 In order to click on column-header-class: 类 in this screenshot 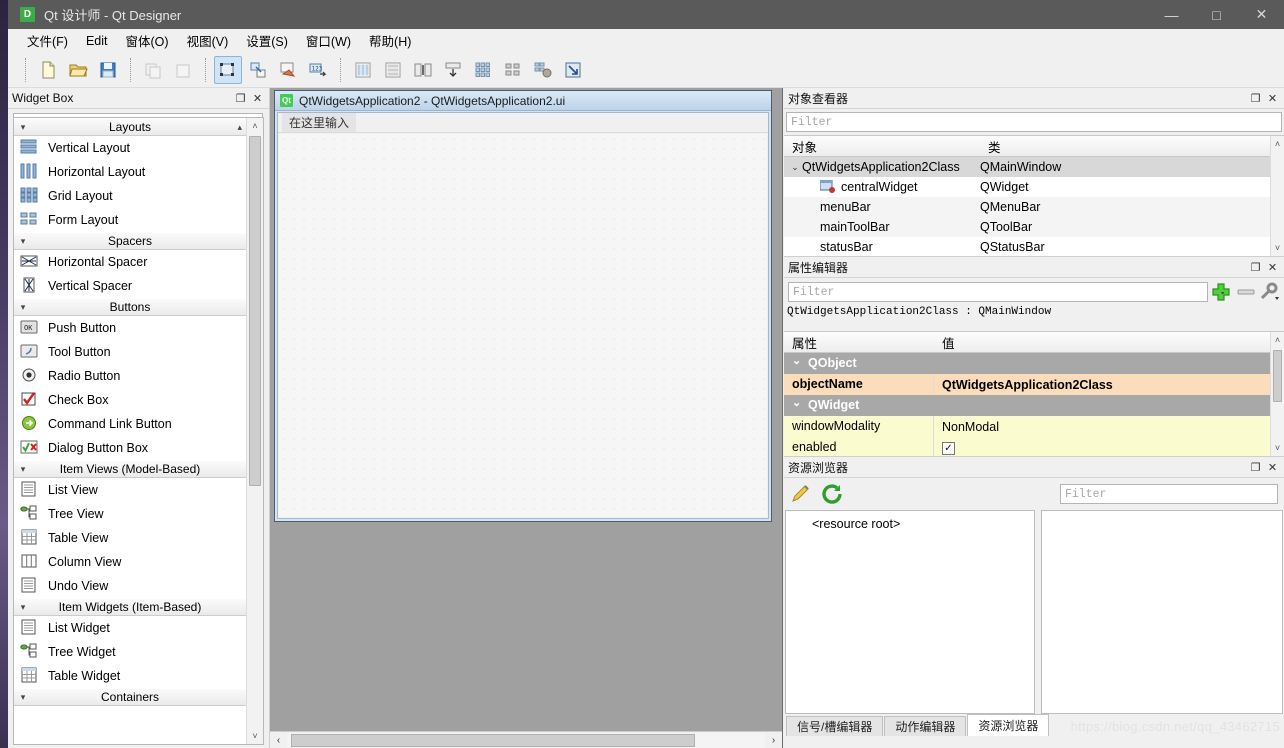, I will do `click(1132, 146)`.